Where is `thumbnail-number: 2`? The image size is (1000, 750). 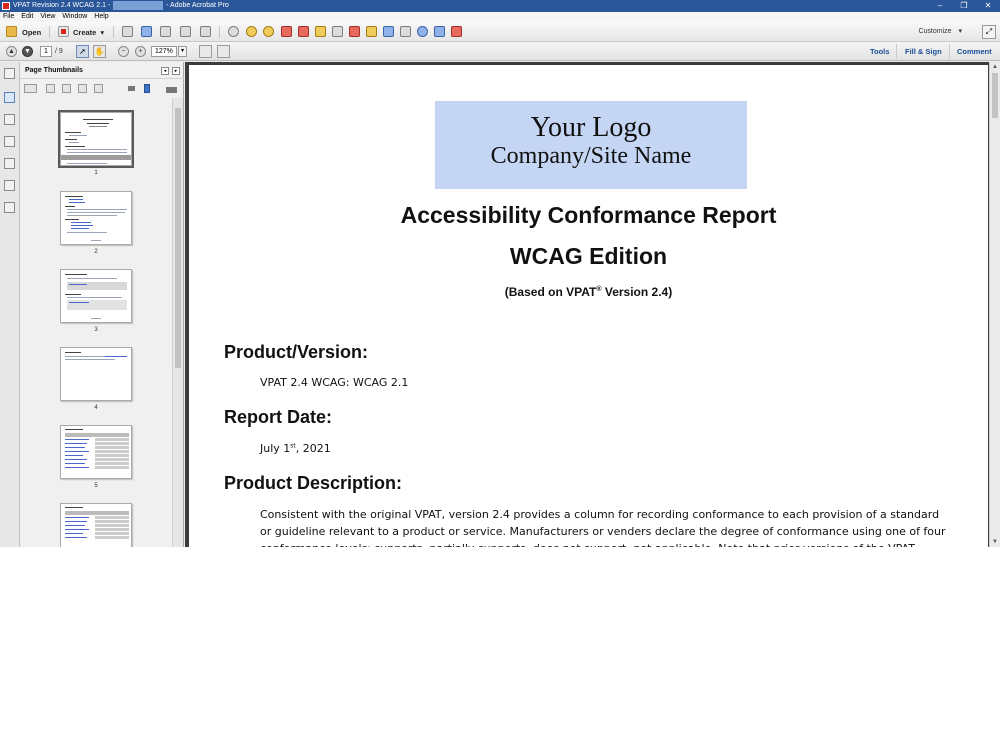
thumbnail-number: 2 is located at coordinates (96, 252).